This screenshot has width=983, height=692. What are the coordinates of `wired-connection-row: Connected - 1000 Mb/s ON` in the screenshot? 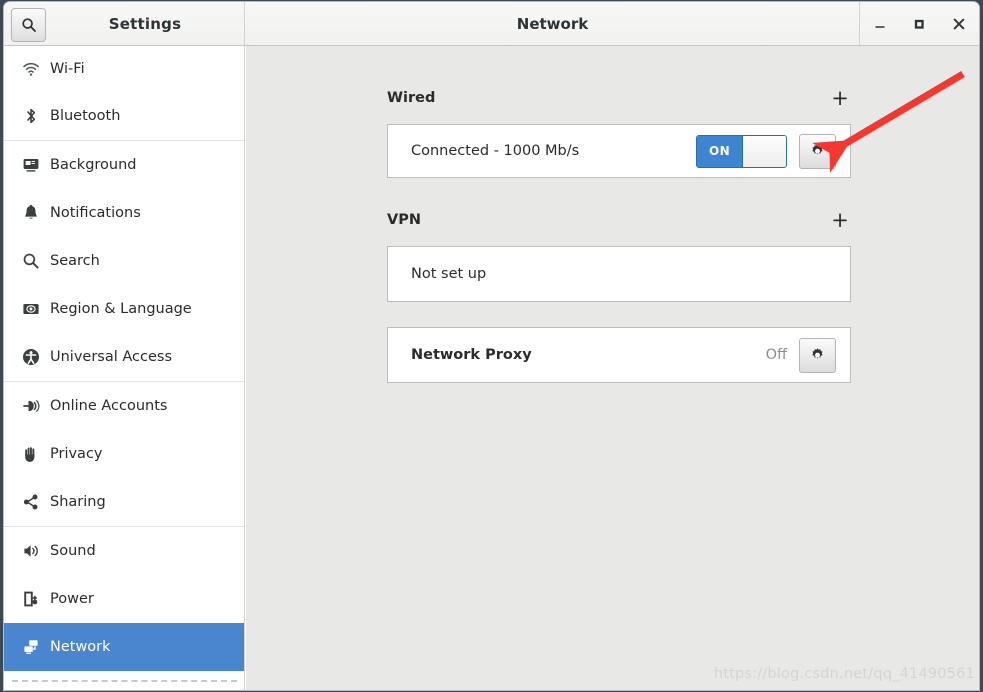 It's located at (619, 151).